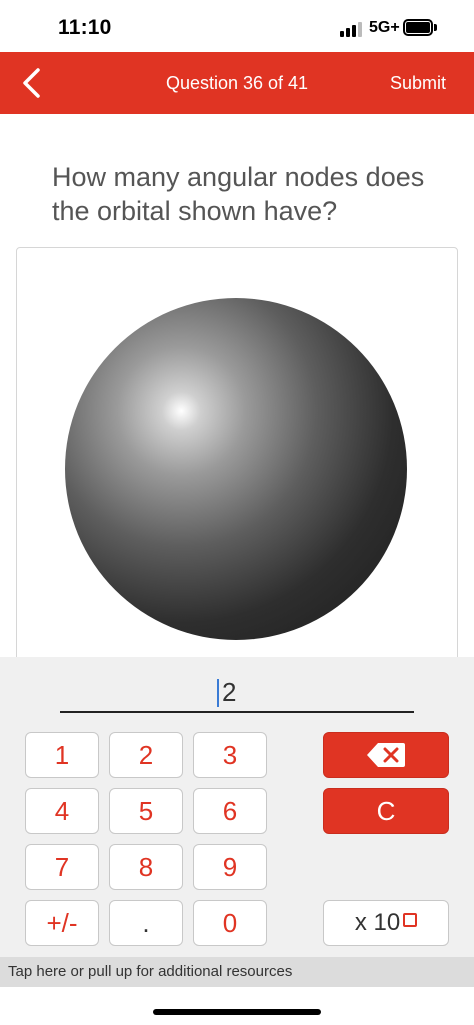 The height and width of the screenshot is (1025, 474). Describe the element at coordinates (62, 867) in the screenshot. I see `key-7: 7` at that location.